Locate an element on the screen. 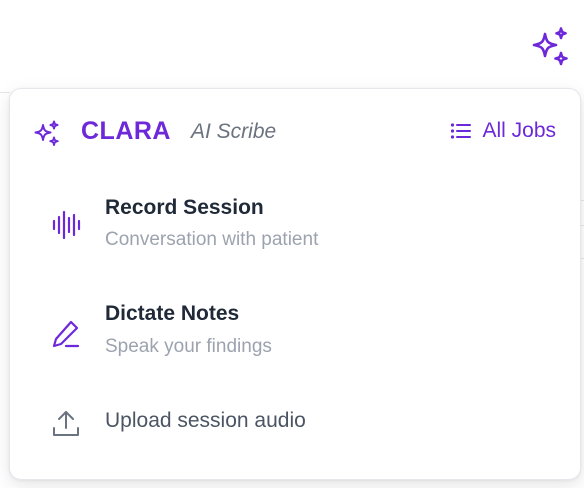  menu-item-description: Speak your findings is located at coordinates (188, 346).